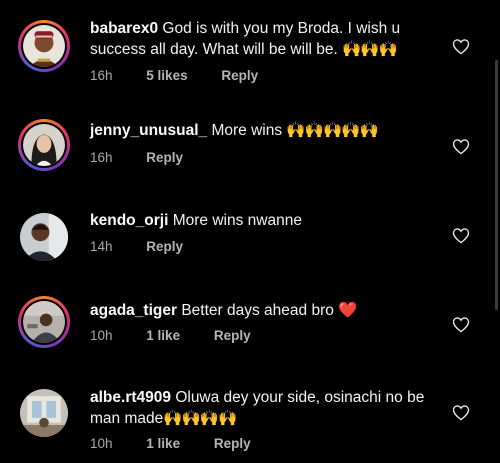 The image size is (500, 463). What do you see at coordinates (189, 75) in the screenshot?
I see `comment-meta: 16h 5 likes Reply` at bounding box center [189, 75].